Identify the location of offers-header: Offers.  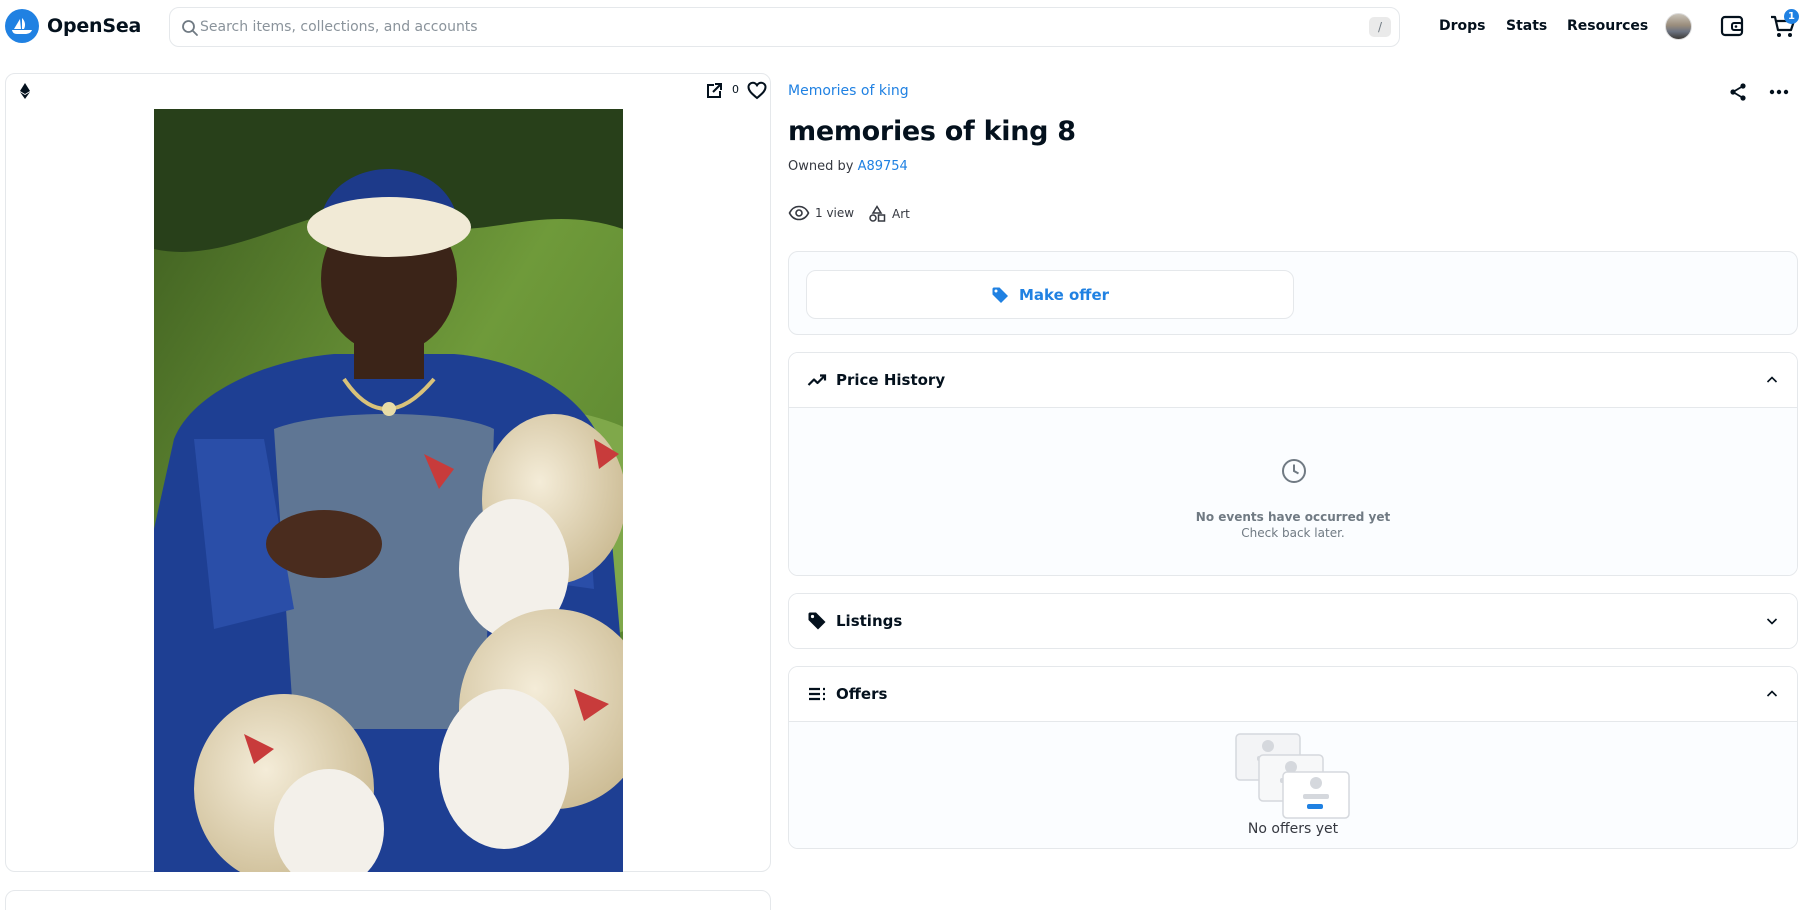
(1293, 694).